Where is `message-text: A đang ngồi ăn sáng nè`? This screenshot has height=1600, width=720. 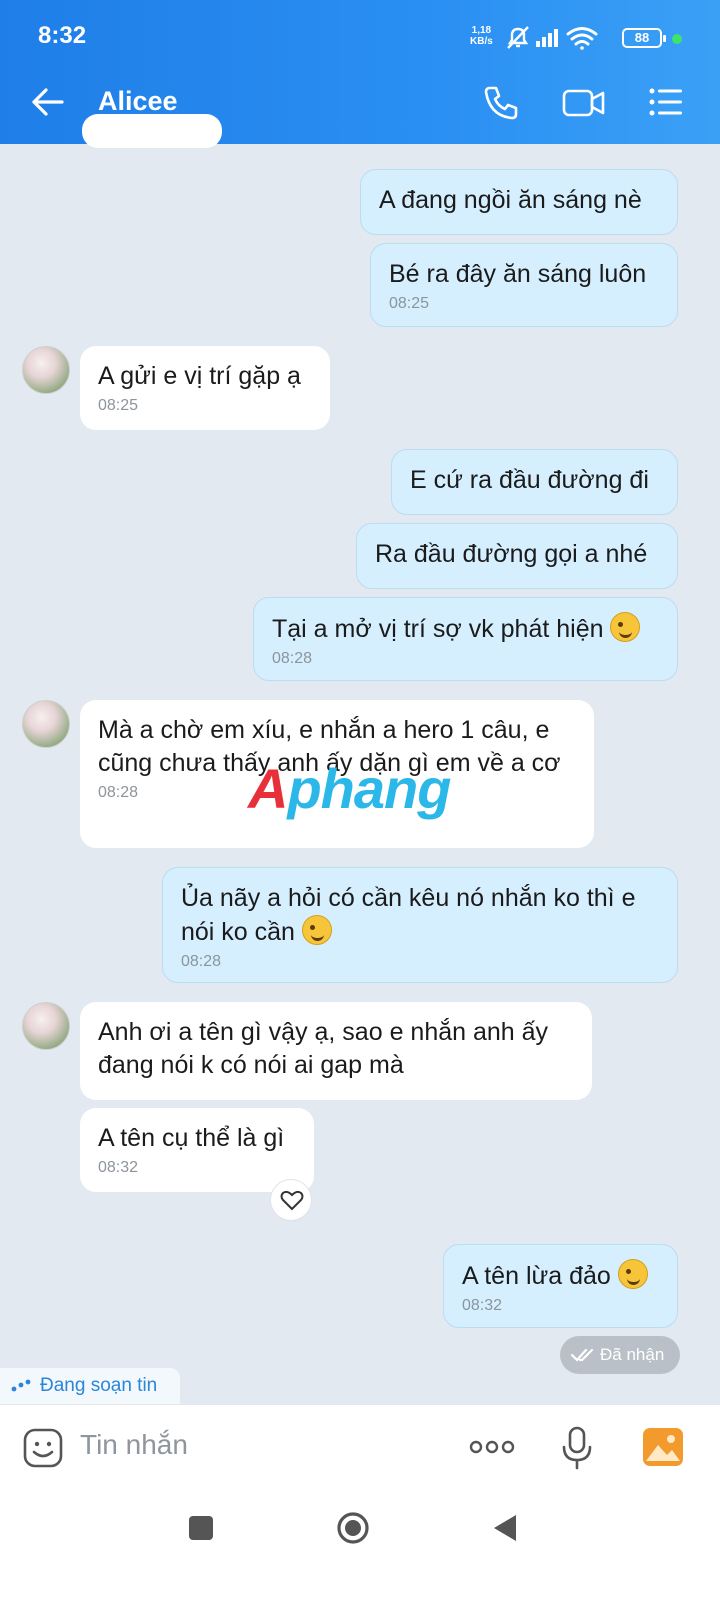 message-text: A đang ngồi ăn sáng nè is located at coordinates (510, 200).